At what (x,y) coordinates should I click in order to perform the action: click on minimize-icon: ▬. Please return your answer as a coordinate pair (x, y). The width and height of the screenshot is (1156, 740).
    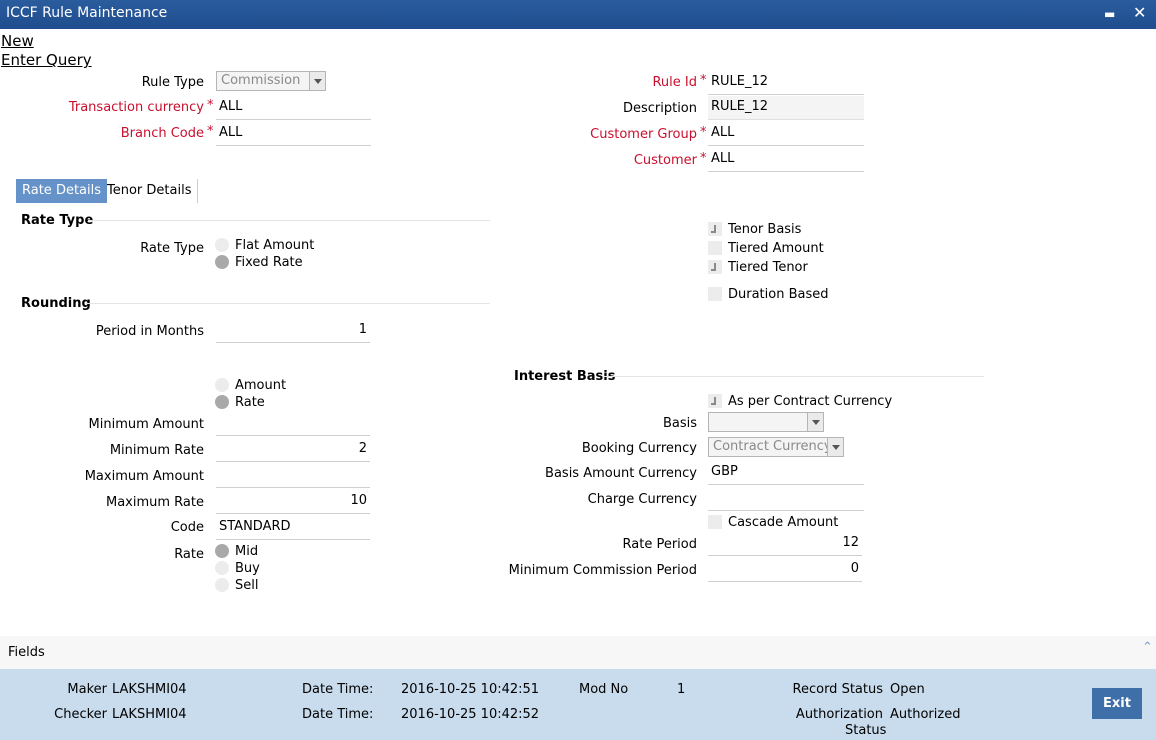
    Looking at the image, I should click on (1109, 14).